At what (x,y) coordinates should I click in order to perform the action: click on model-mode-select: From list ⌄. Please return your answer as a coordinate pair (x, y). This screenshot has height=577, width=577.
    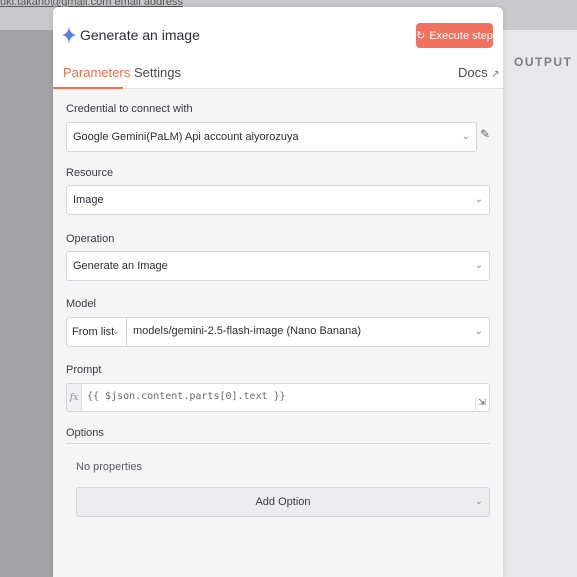
    Looking at the image, I should click on (97, 332).